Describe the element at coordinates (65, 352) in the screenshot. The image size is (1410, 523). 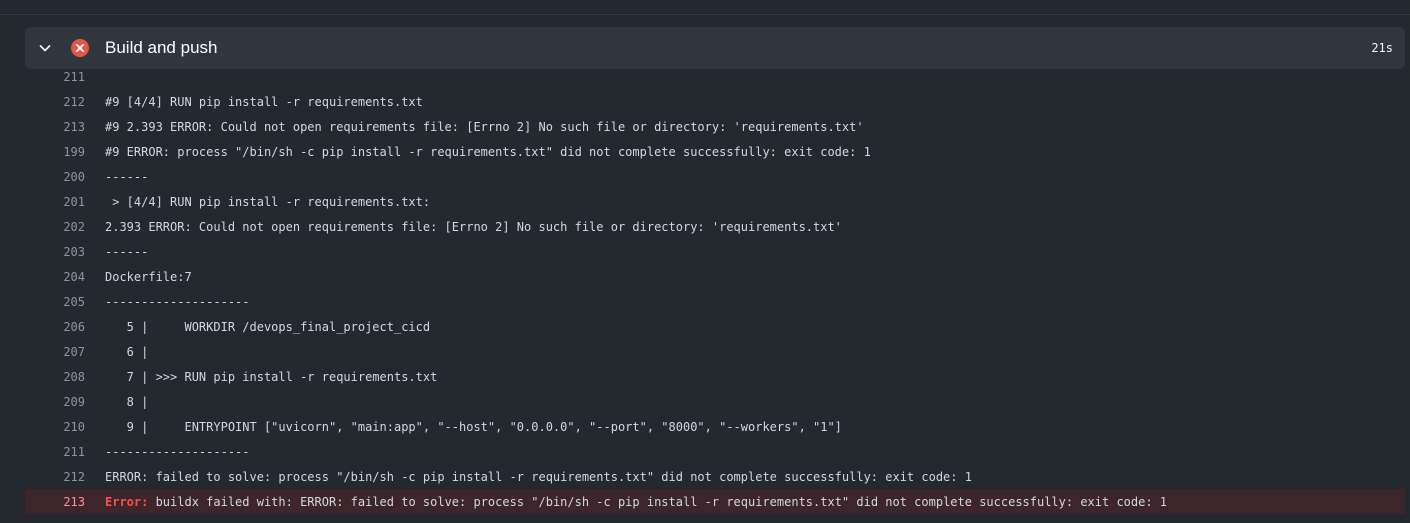
I see `line-number: 207` at that location.